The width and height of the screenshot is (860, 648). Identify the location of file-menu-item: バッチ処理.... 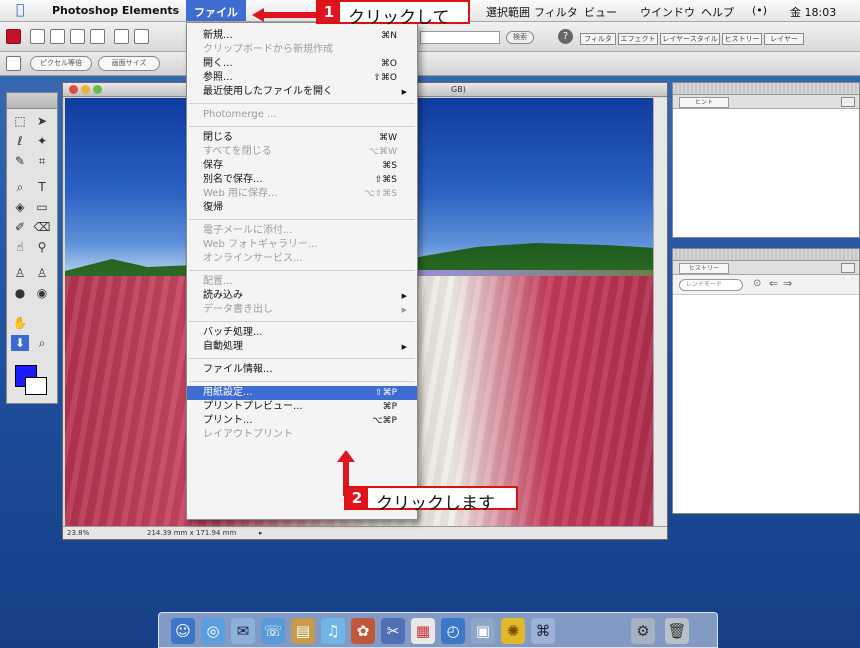
(302, 333).